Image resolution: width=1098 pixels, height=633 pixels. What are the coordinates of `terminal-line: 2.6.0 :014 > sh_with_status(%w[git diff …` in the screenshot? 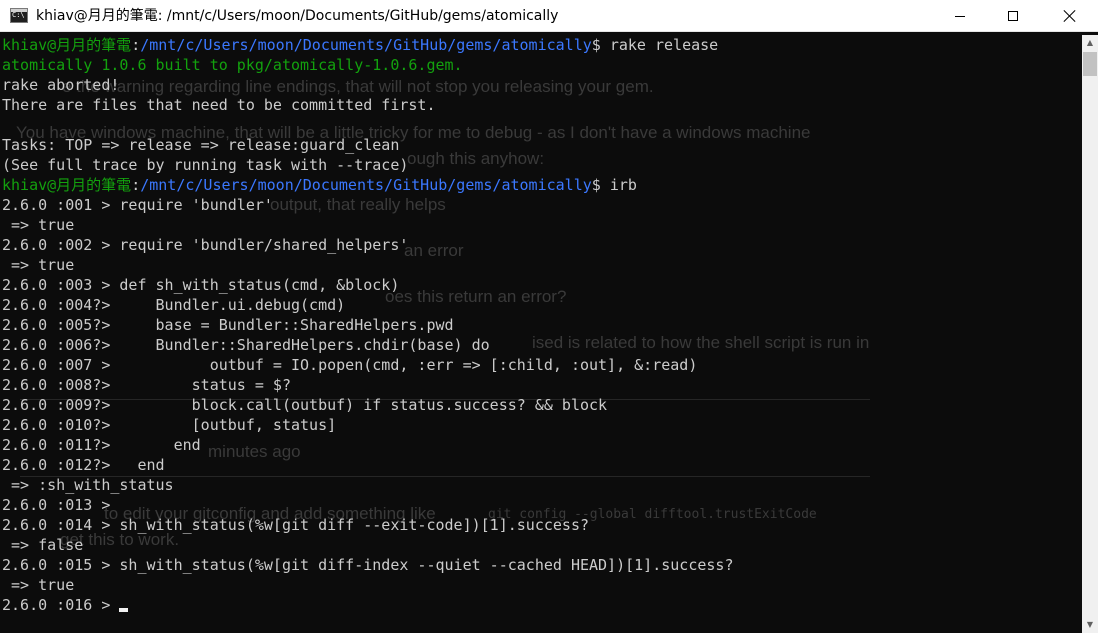 It's located at (542, 525).